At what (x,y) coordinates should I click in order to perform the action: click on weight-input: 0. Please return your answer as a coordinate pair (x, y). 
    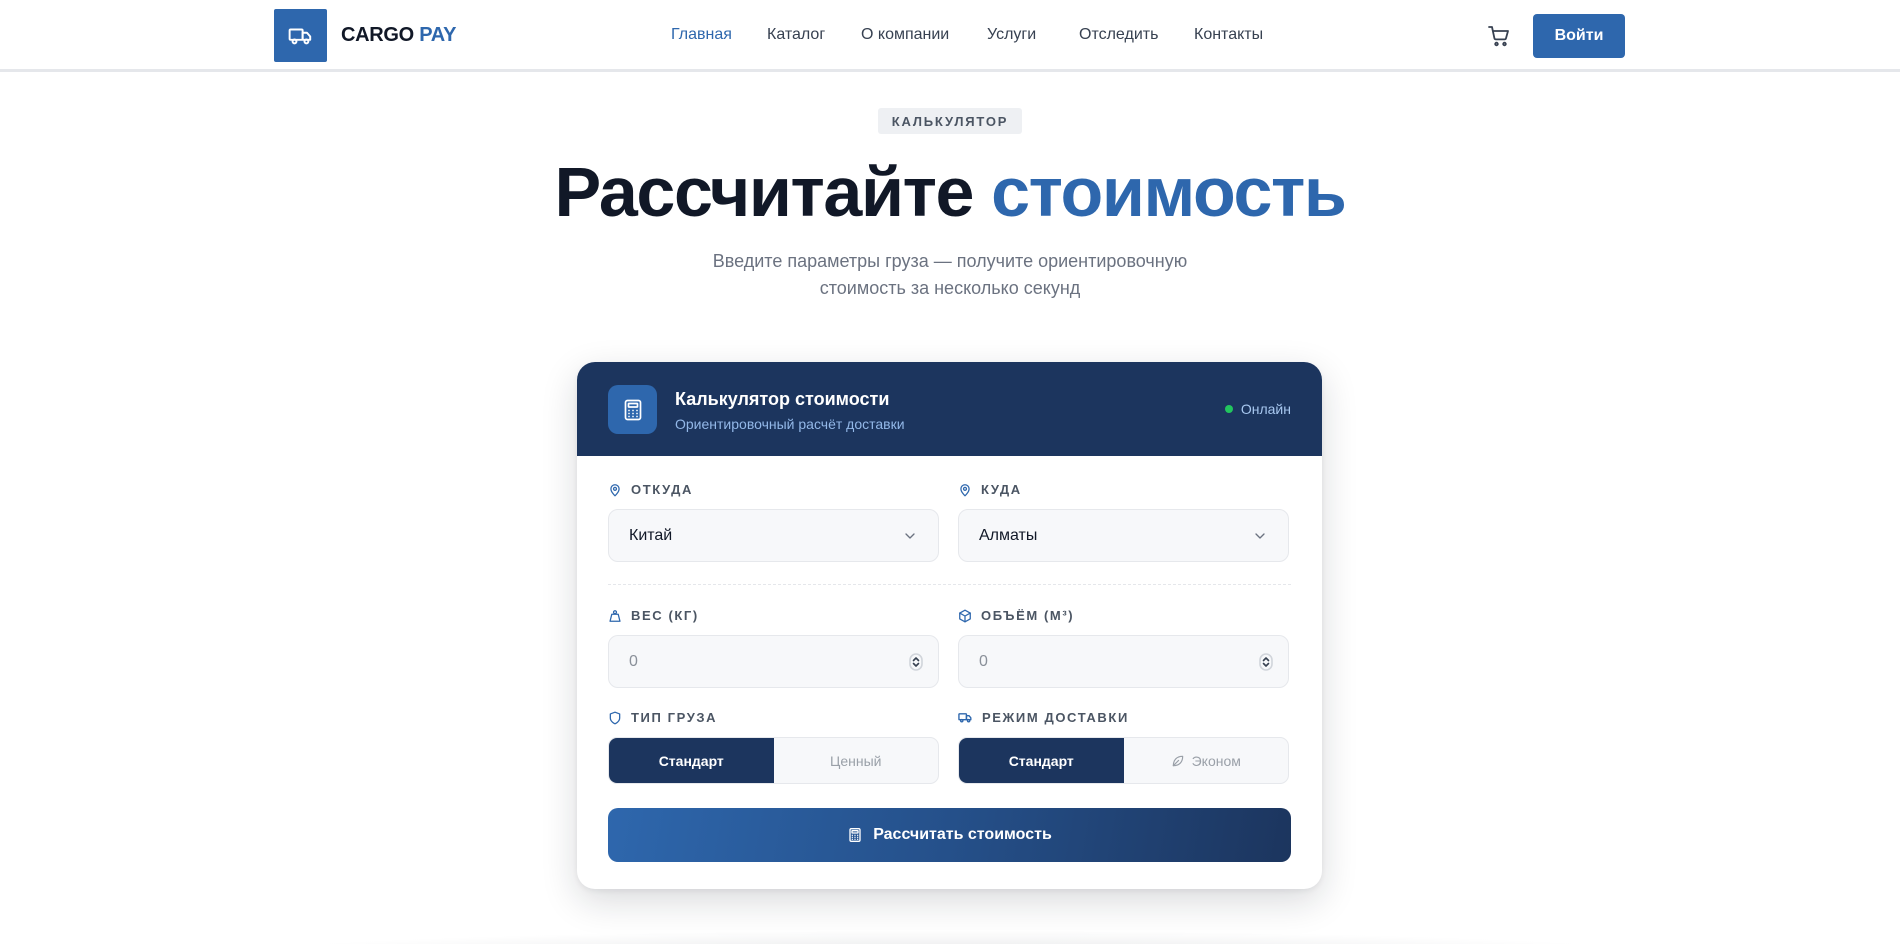
    Looking at the image, I should click on (773, 661).